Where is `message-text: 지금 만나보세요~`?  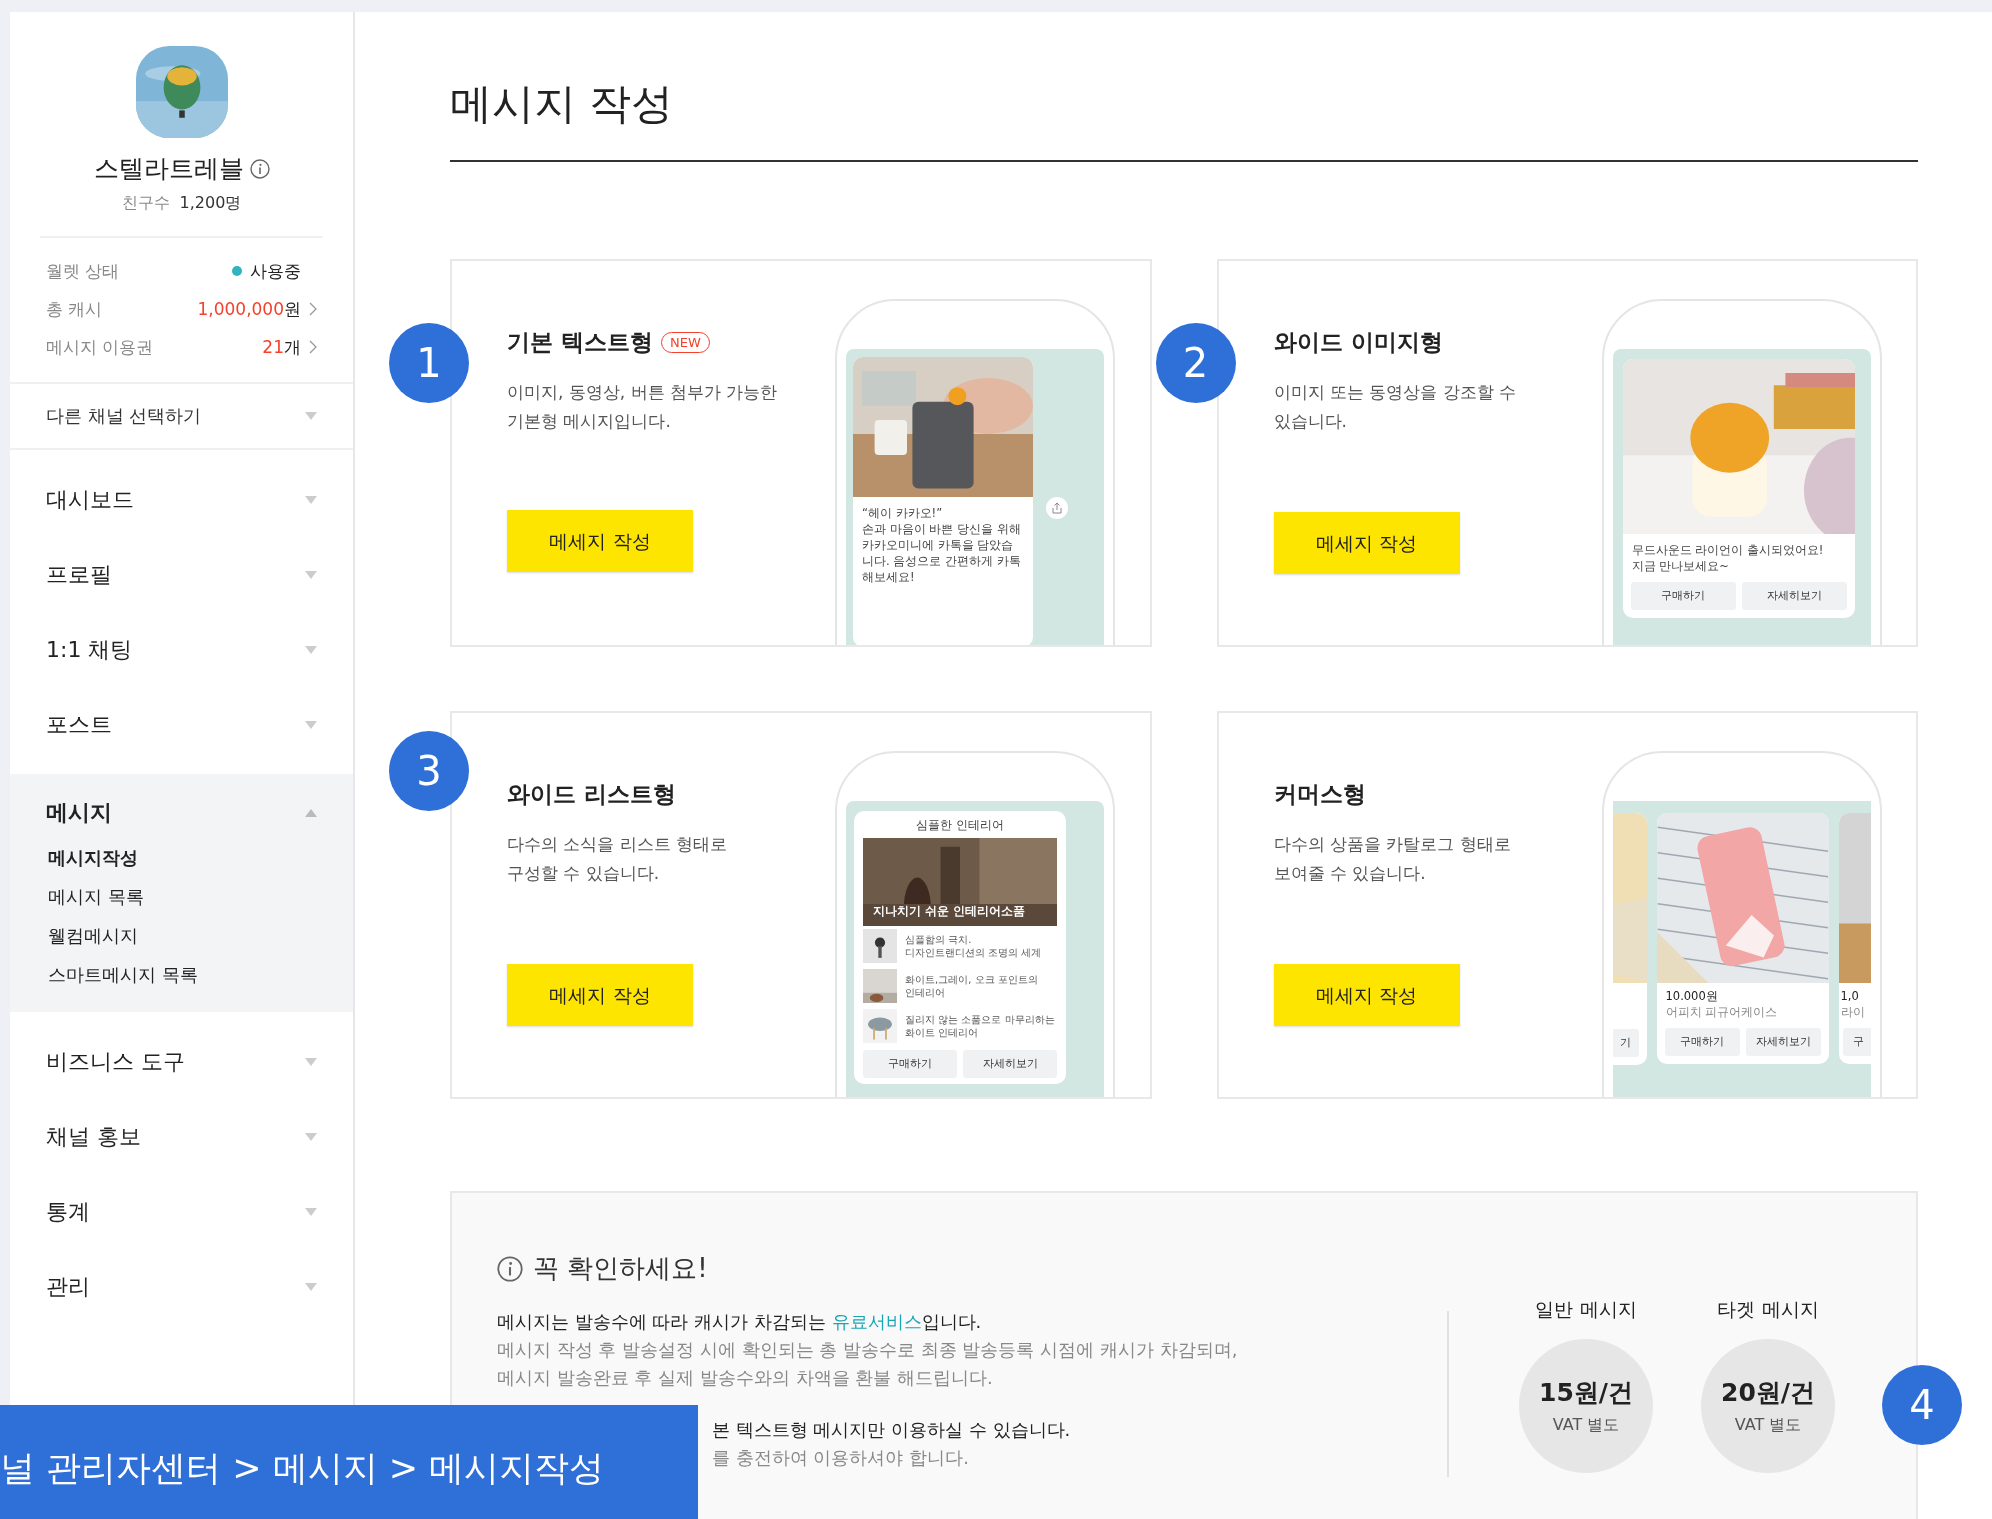
message-text: 지금 만나보세요~ is located at coordinates (1680, 566).